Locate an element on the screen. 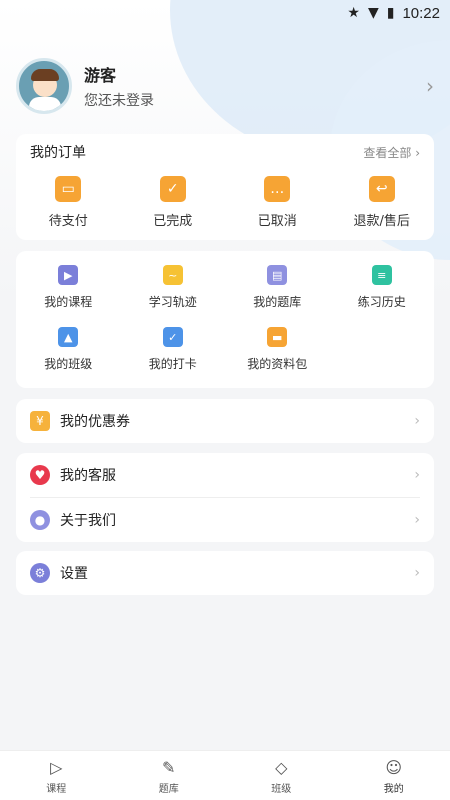 This screenshot has width=450, height=800. question-bank-icon: ▤ is located at coordinates (277, 275).